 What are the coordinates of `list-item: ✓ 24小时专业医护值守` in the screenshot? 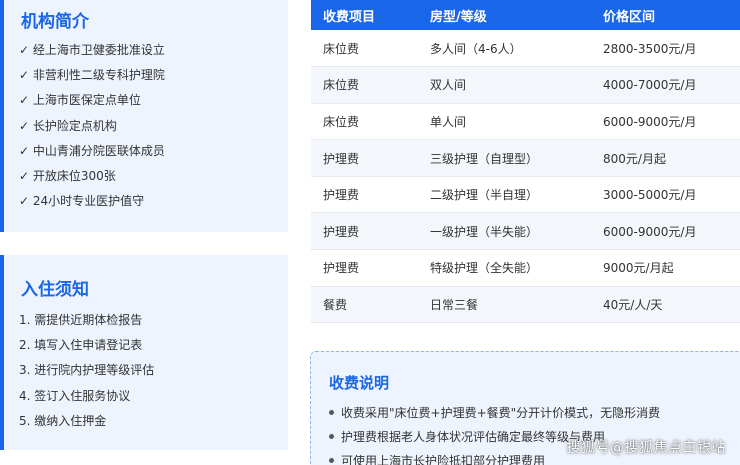 It's located at (82, 201).